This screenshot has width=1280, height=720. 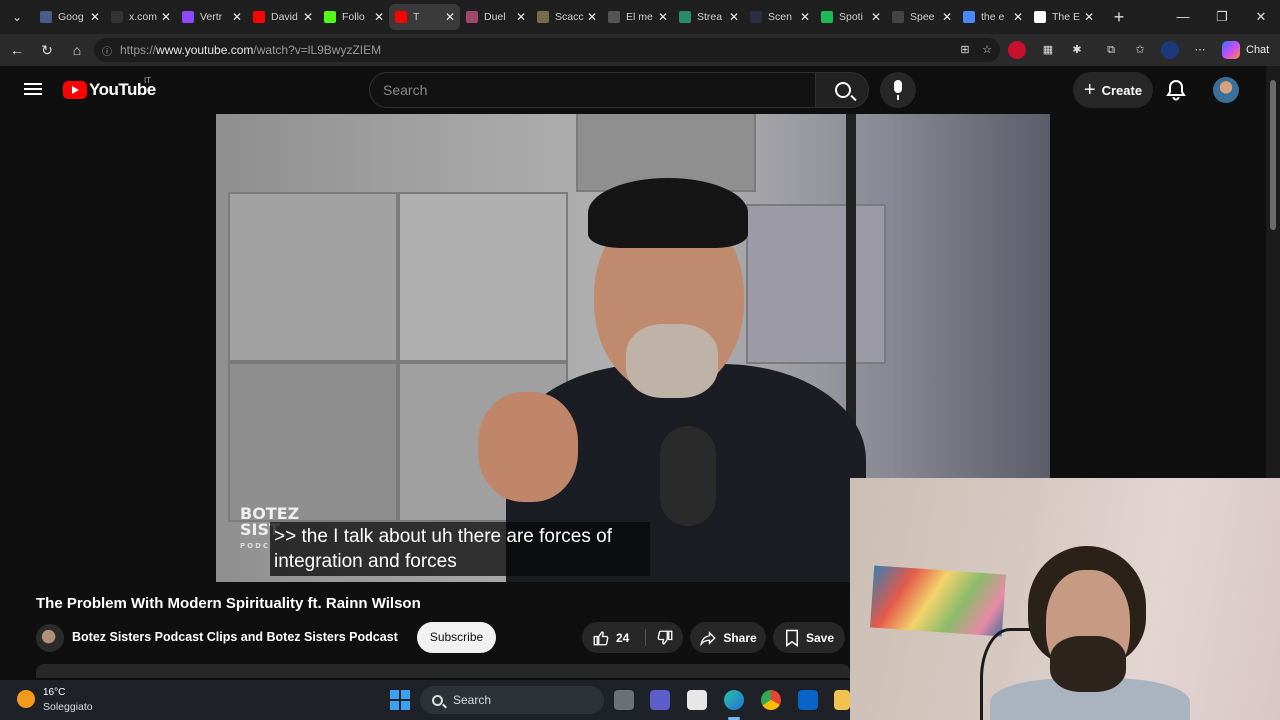 I want to click on like-count: 24, so click(x=623, y=637).